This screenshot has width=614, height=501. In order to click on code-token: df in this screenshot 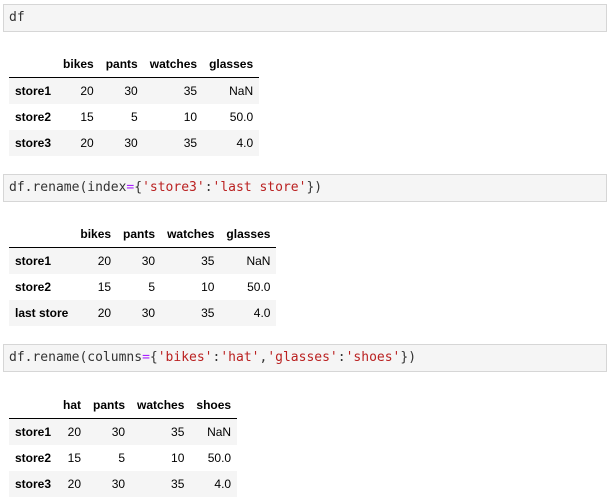, I will do `click(17, 17)`.